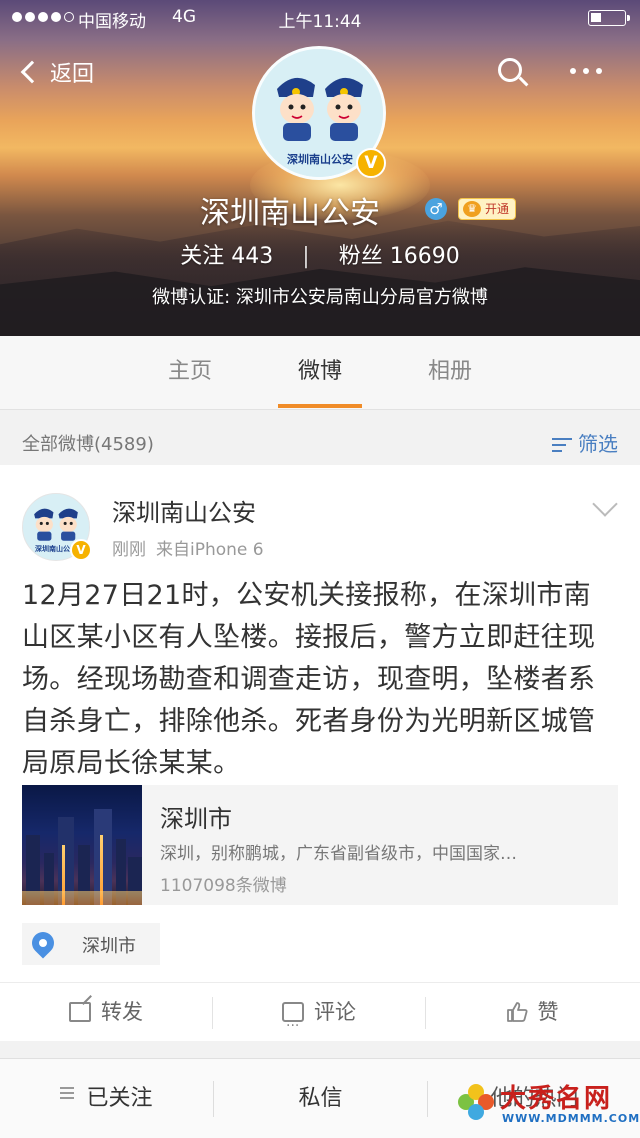  I want to click on repost-button: 转发, so click(106, 1012).